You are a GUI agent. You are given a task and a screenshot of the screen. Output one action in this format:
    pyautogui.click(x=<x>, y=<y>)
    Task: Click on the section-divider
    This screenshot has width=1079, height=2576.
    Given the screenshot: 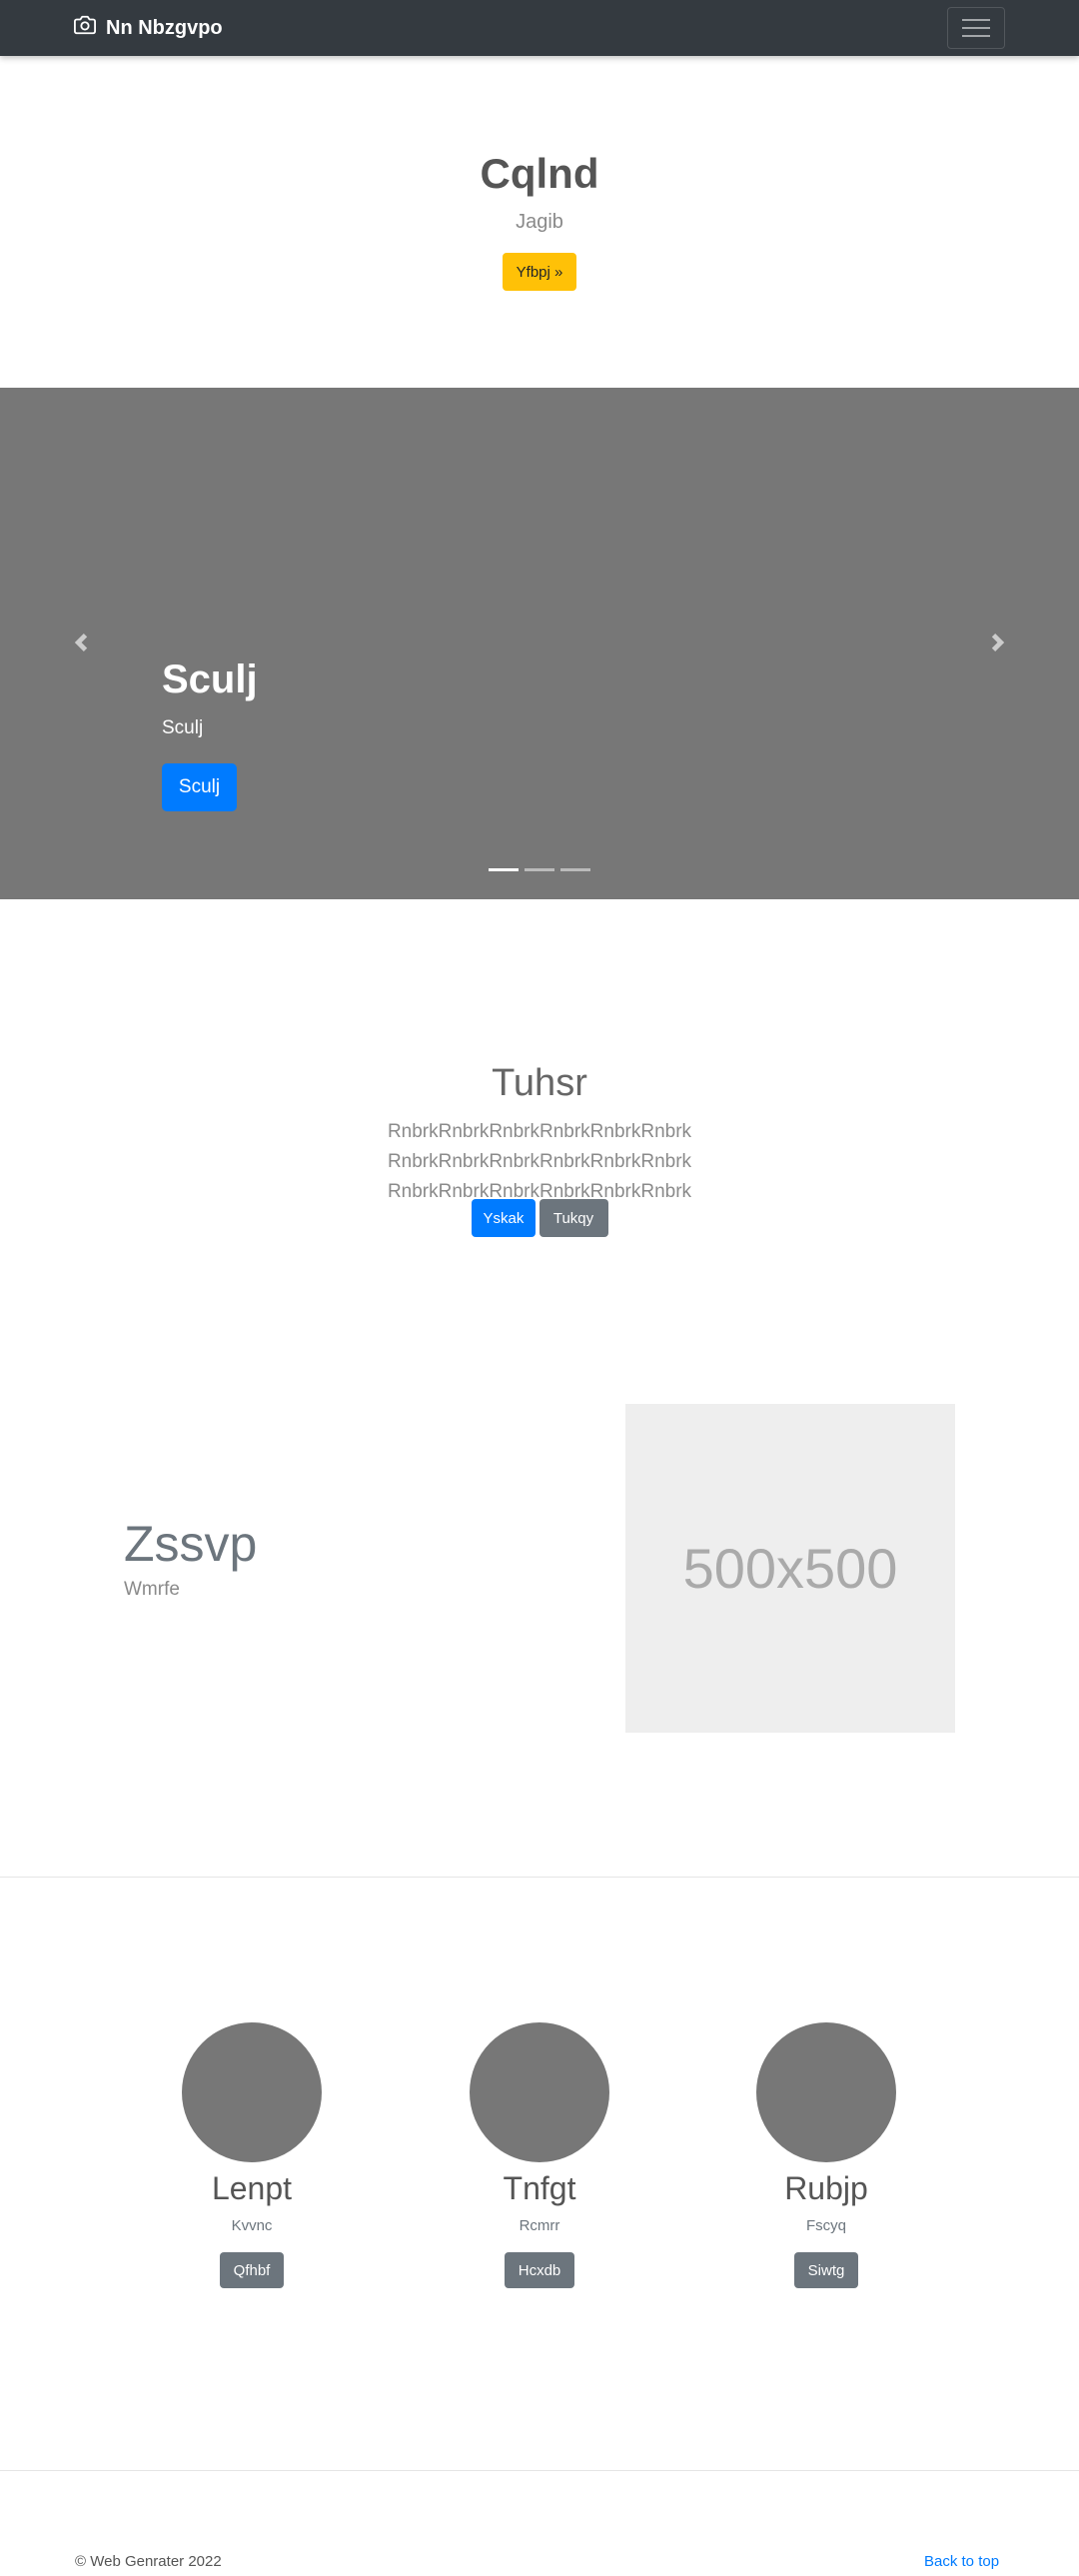 What is the action you would take?
    pyautogui.click(x=539, y=1877)
    